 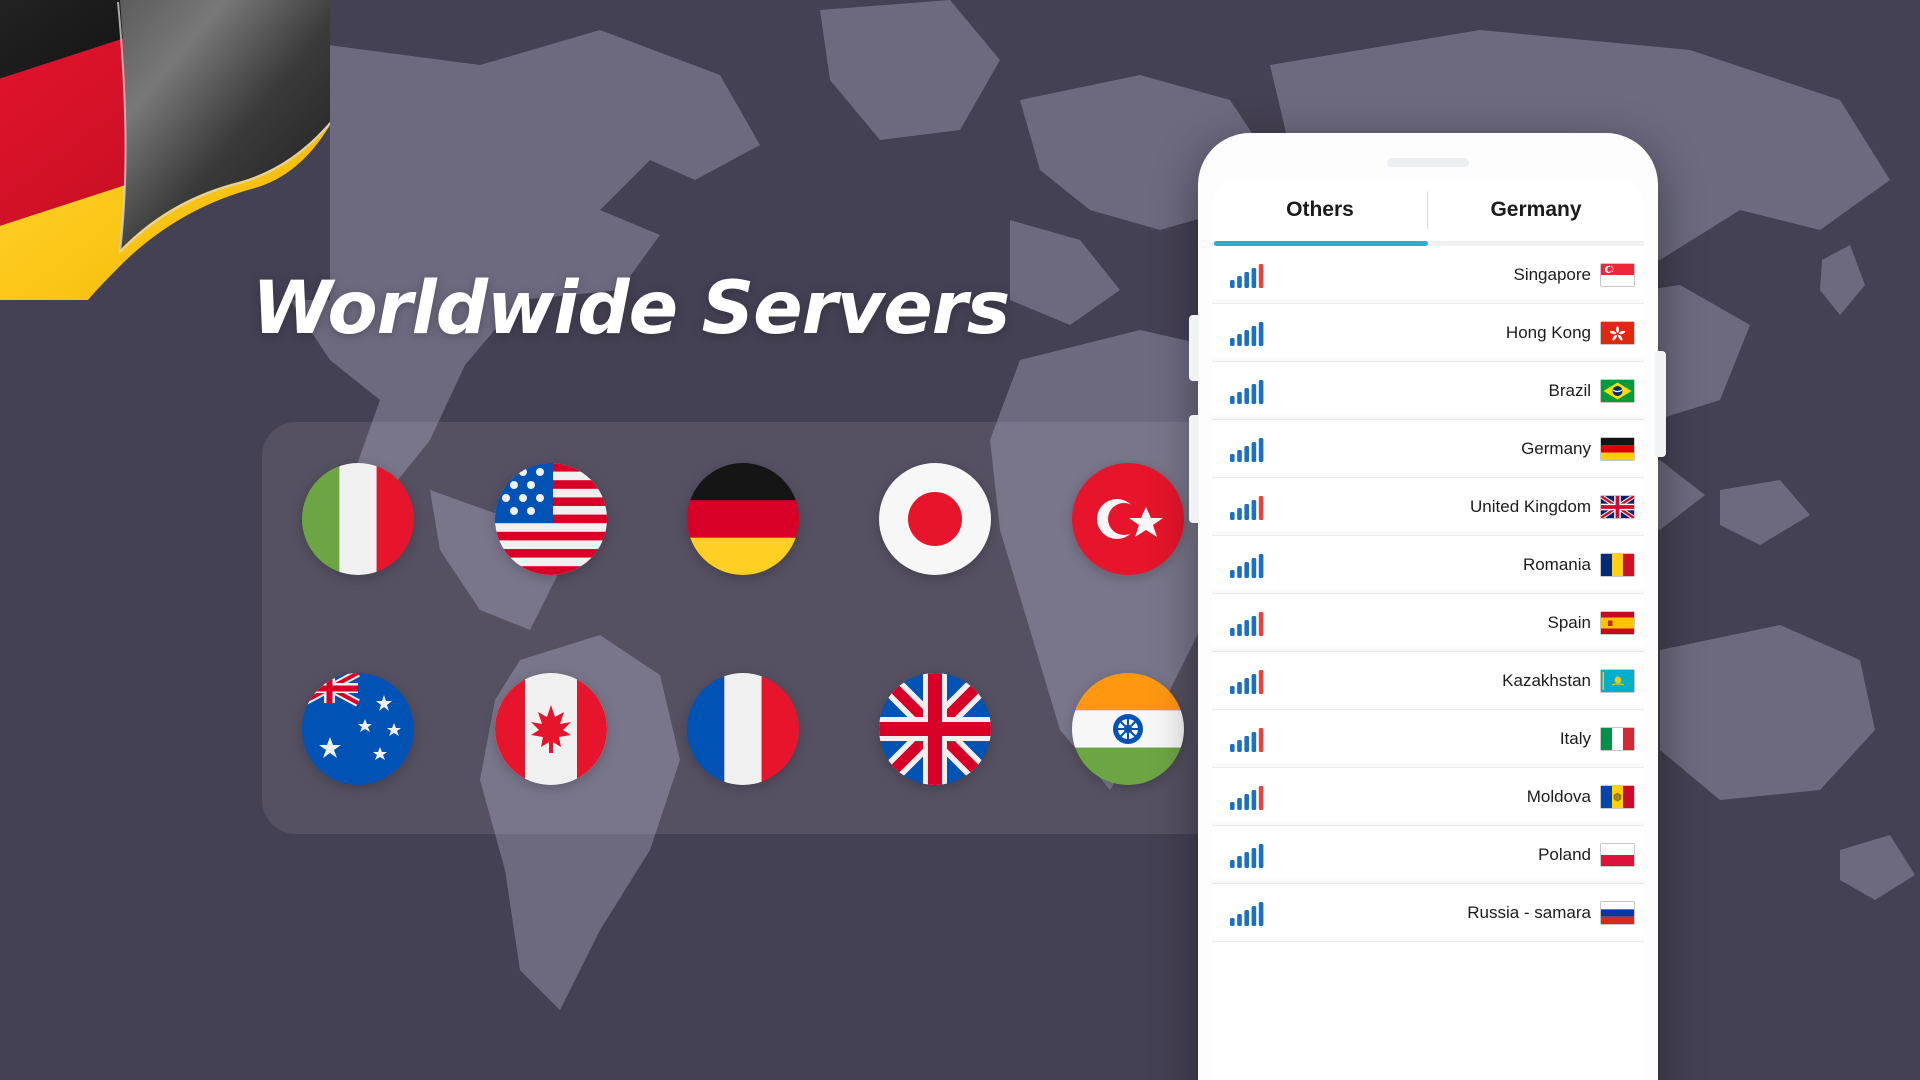 What do you see at coordinates (1617, 738) in the screenshot?
I see `flag-italy-icon` at bounding box center [1617, 738].